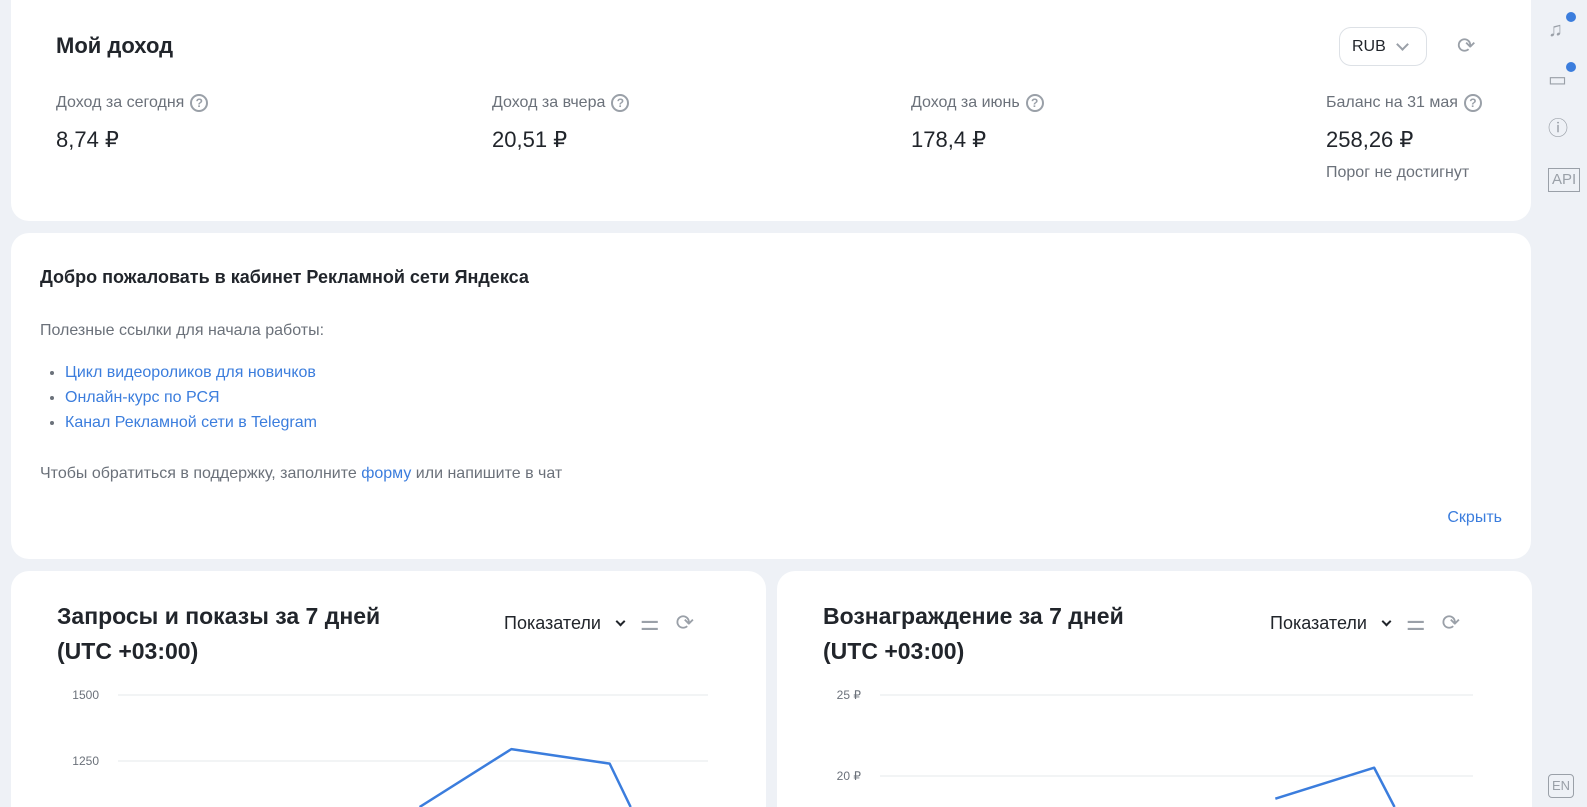 The width and height of the screenshot is (1587, 807). Describe the element at coordinates (1398, 172) in the screenshot. I see `stat-sub: Порог не достигнут` at that location.